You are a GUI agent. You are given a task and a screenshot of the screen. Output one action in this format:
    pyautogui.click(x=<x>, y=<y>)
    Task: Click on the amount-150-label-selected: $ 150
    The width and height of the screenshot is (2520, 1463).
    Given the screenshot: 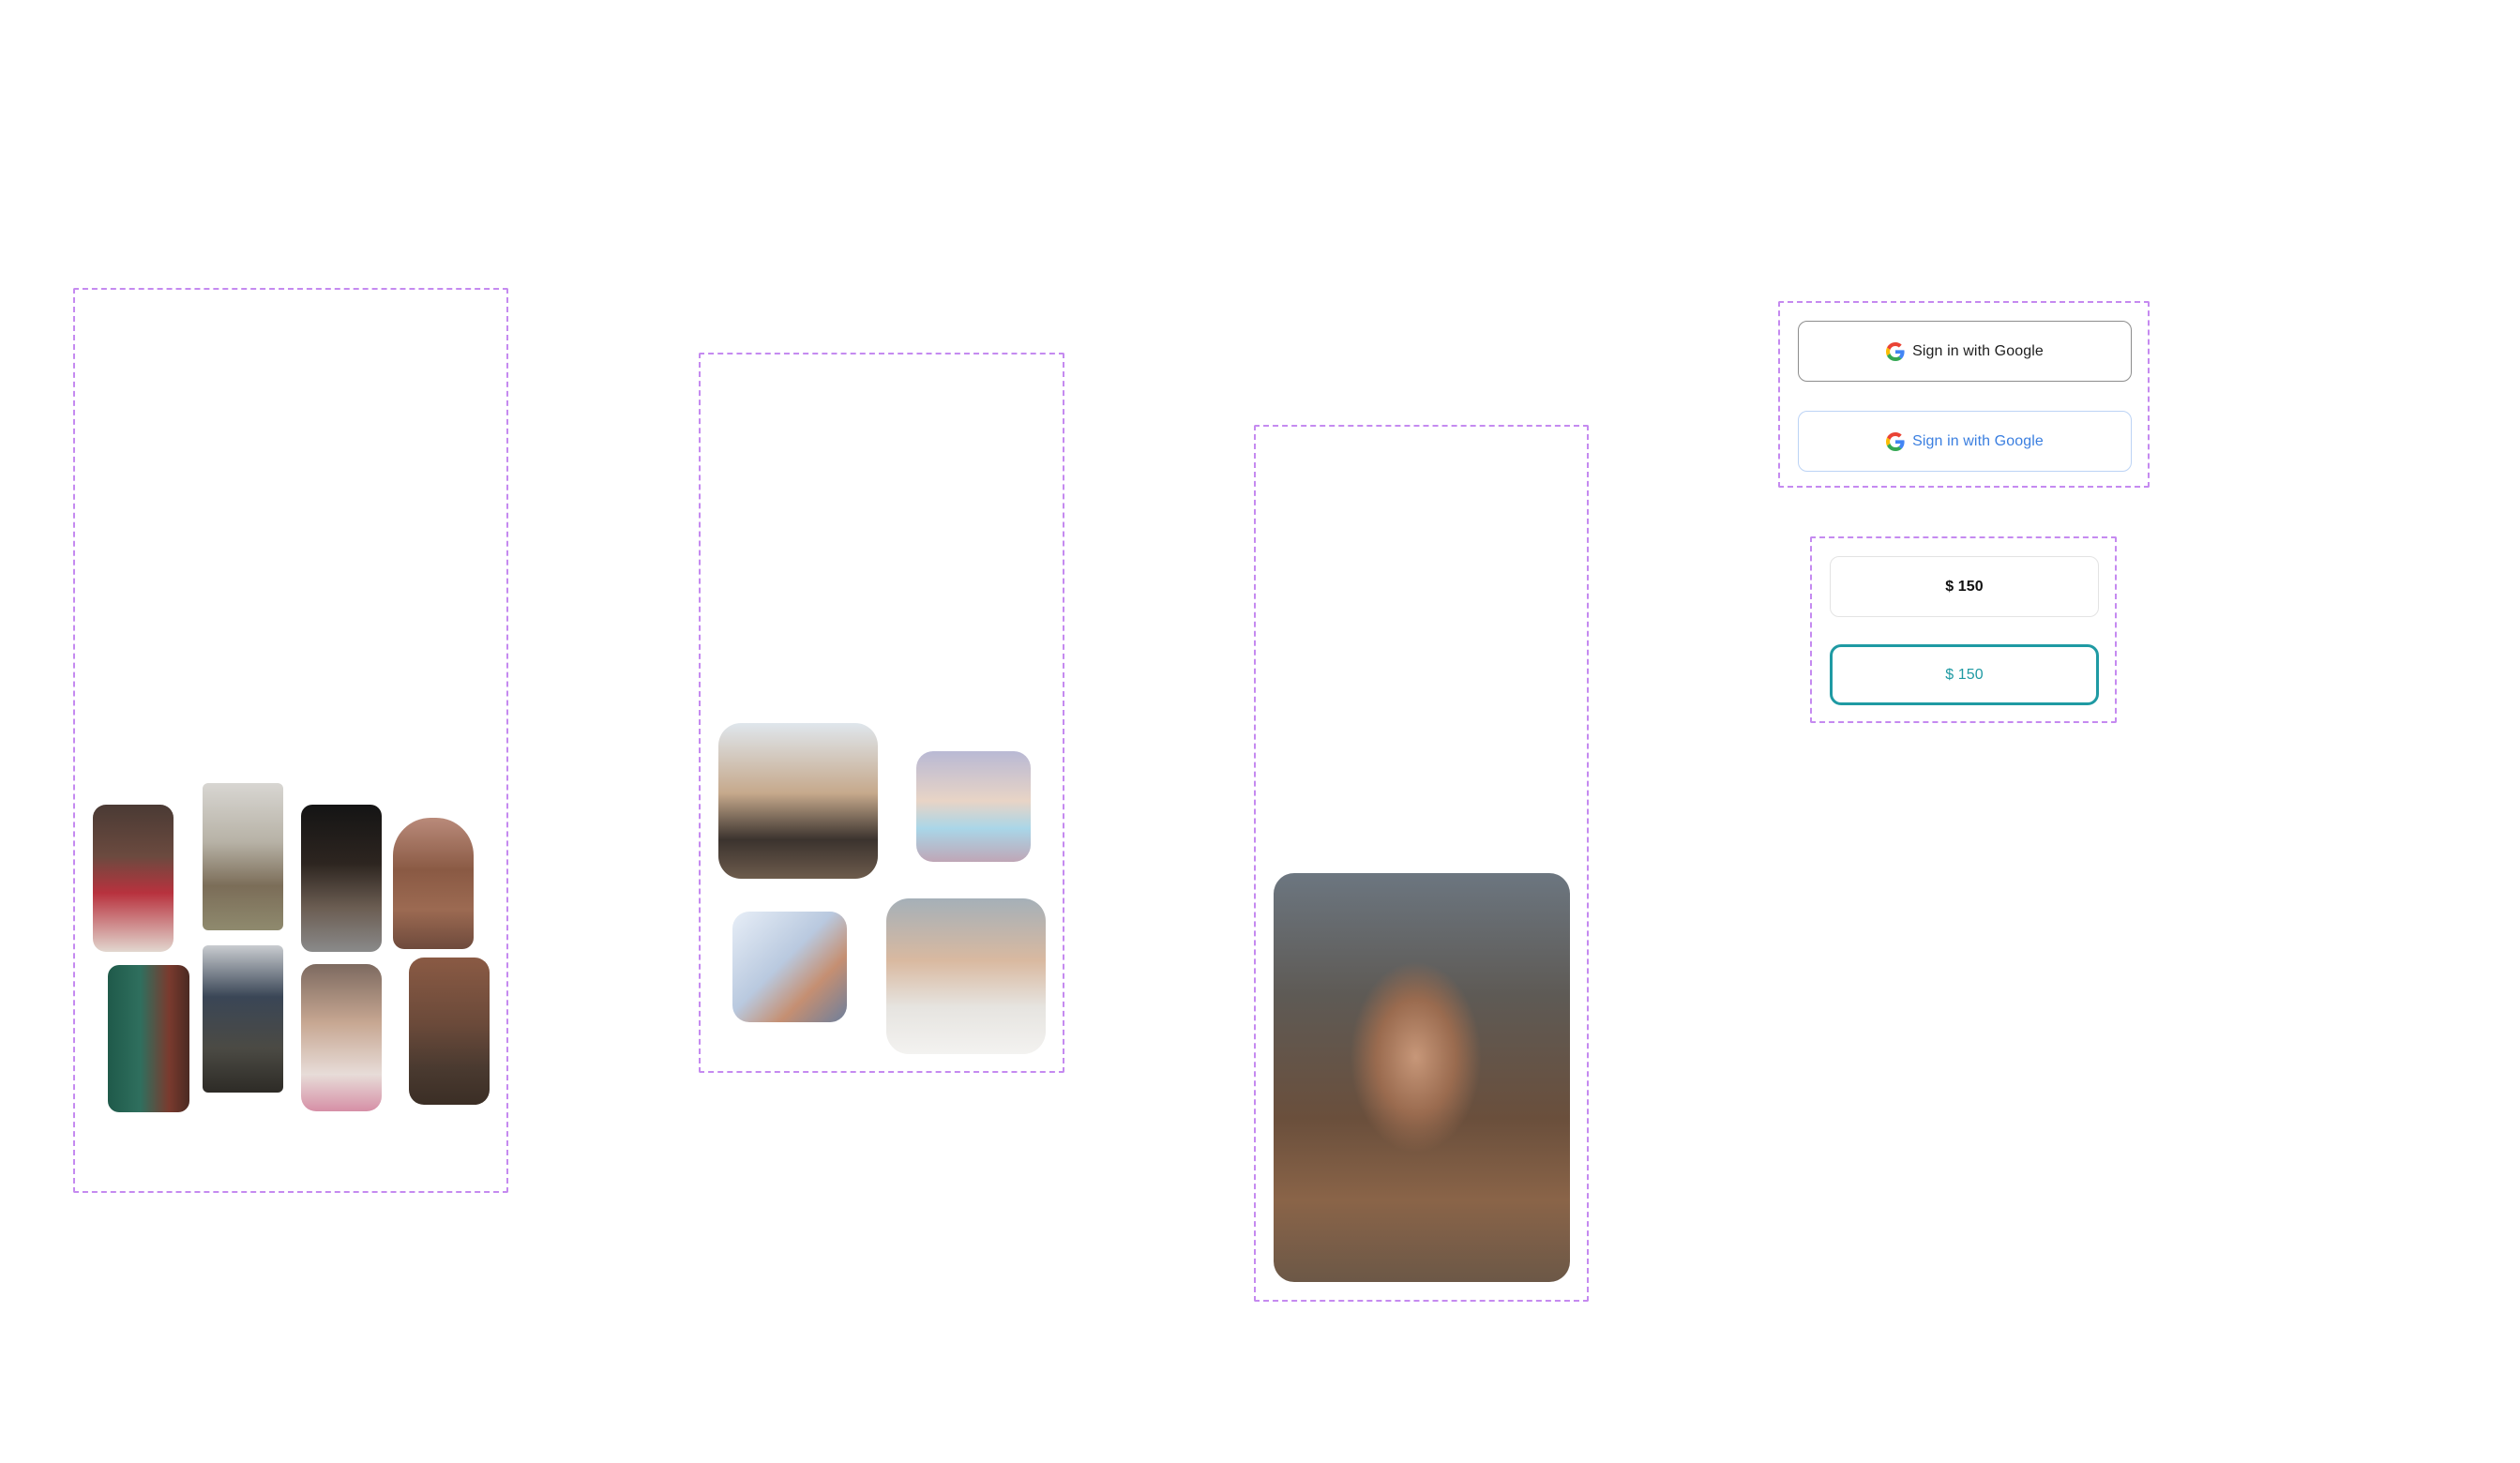 What is the action you would take?
    pyautogui.click(x=1964, y=674)
    